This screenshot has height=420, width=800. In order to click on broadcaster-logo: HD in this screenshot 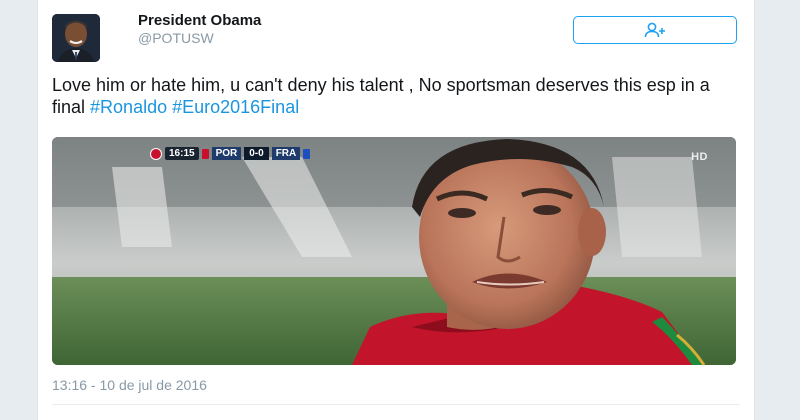, I will do `click(699, 157)`.